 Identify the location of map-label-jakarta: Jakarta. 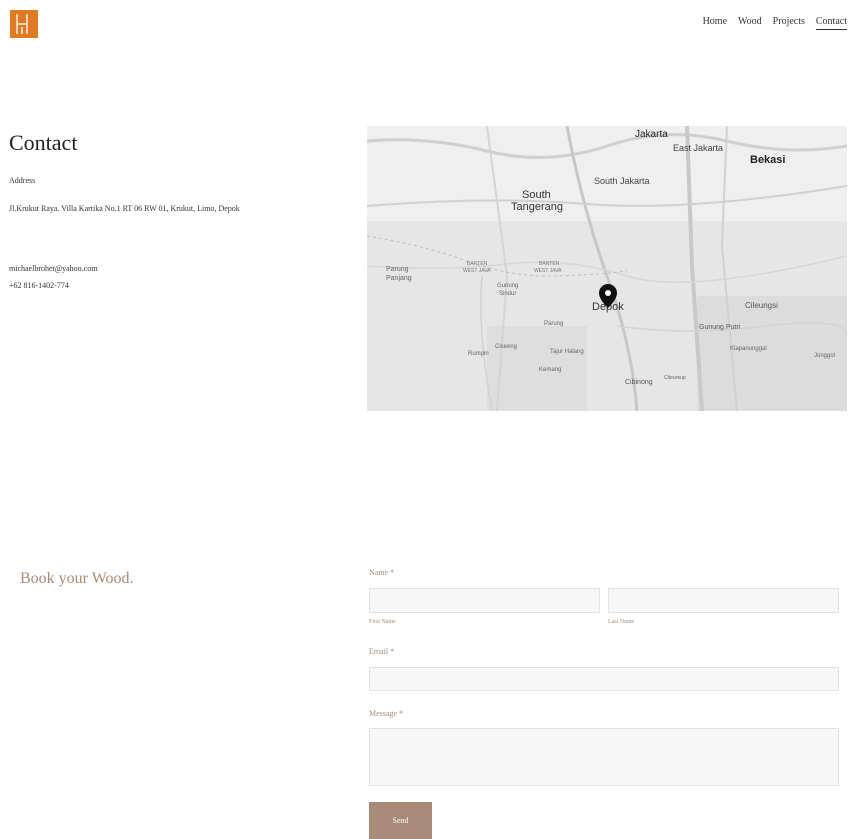
(651, 134).